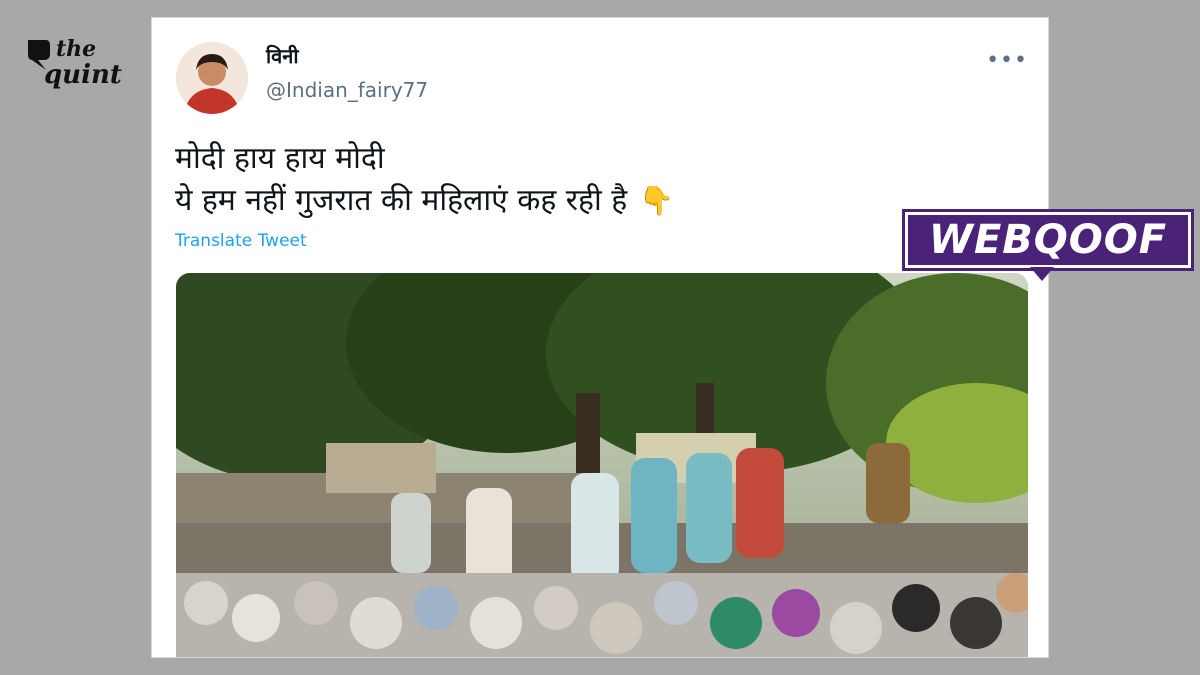 The width and height of the screenshot is (1200, 675). I want to click on the-quint-logo: the quint, so click(81, 68).